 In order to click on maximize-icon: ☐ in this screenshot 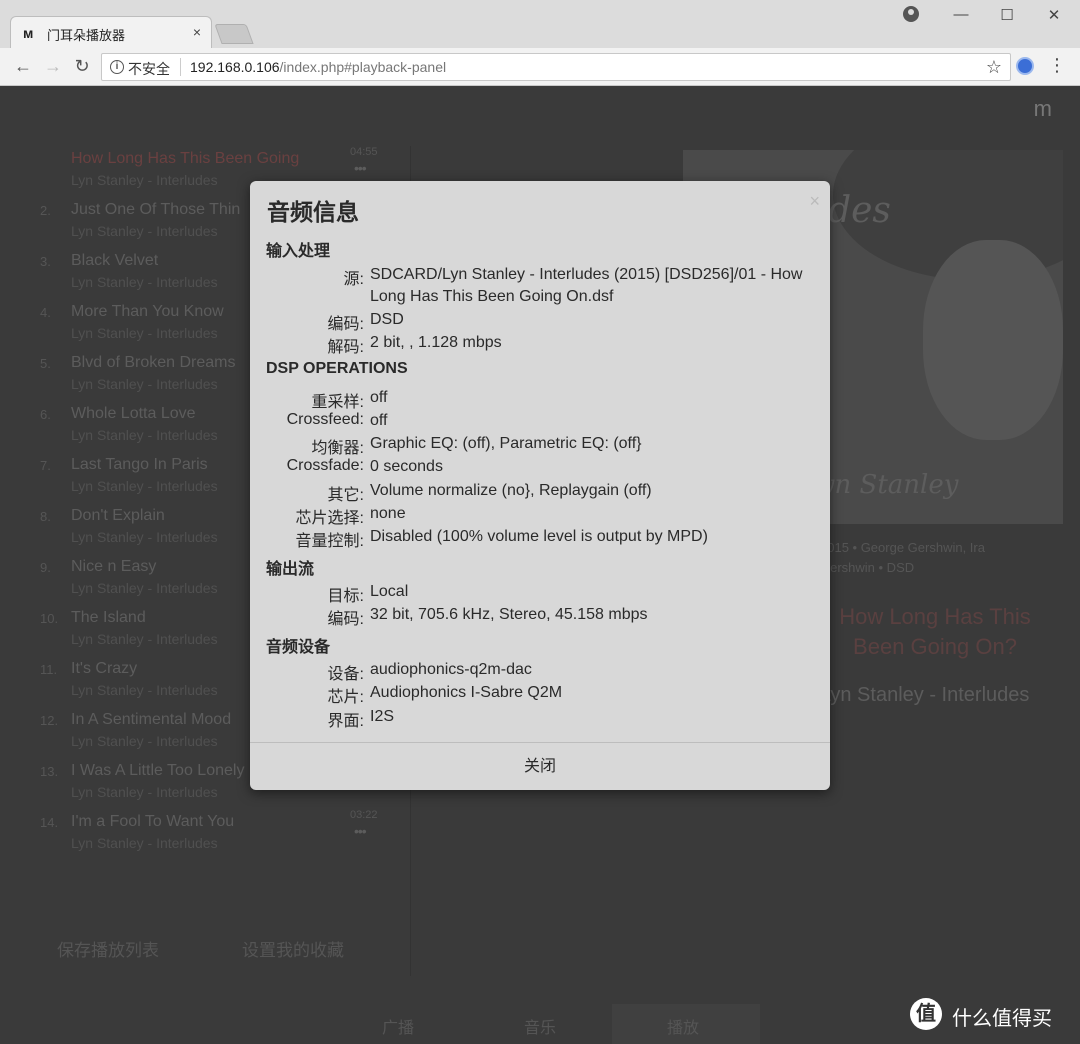, I will do `click(1007, 15)`.